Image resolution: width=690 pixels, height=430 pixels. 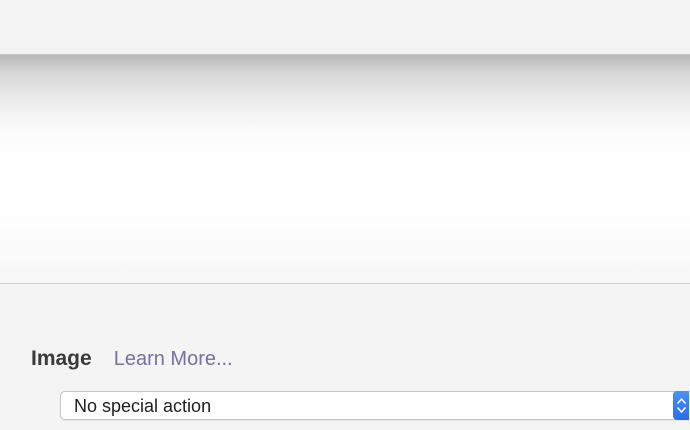 What do you see at coordinates (143, 406) in the screenshot?
I see `action-popup-value: No special action` at bounding box center [143, 406].